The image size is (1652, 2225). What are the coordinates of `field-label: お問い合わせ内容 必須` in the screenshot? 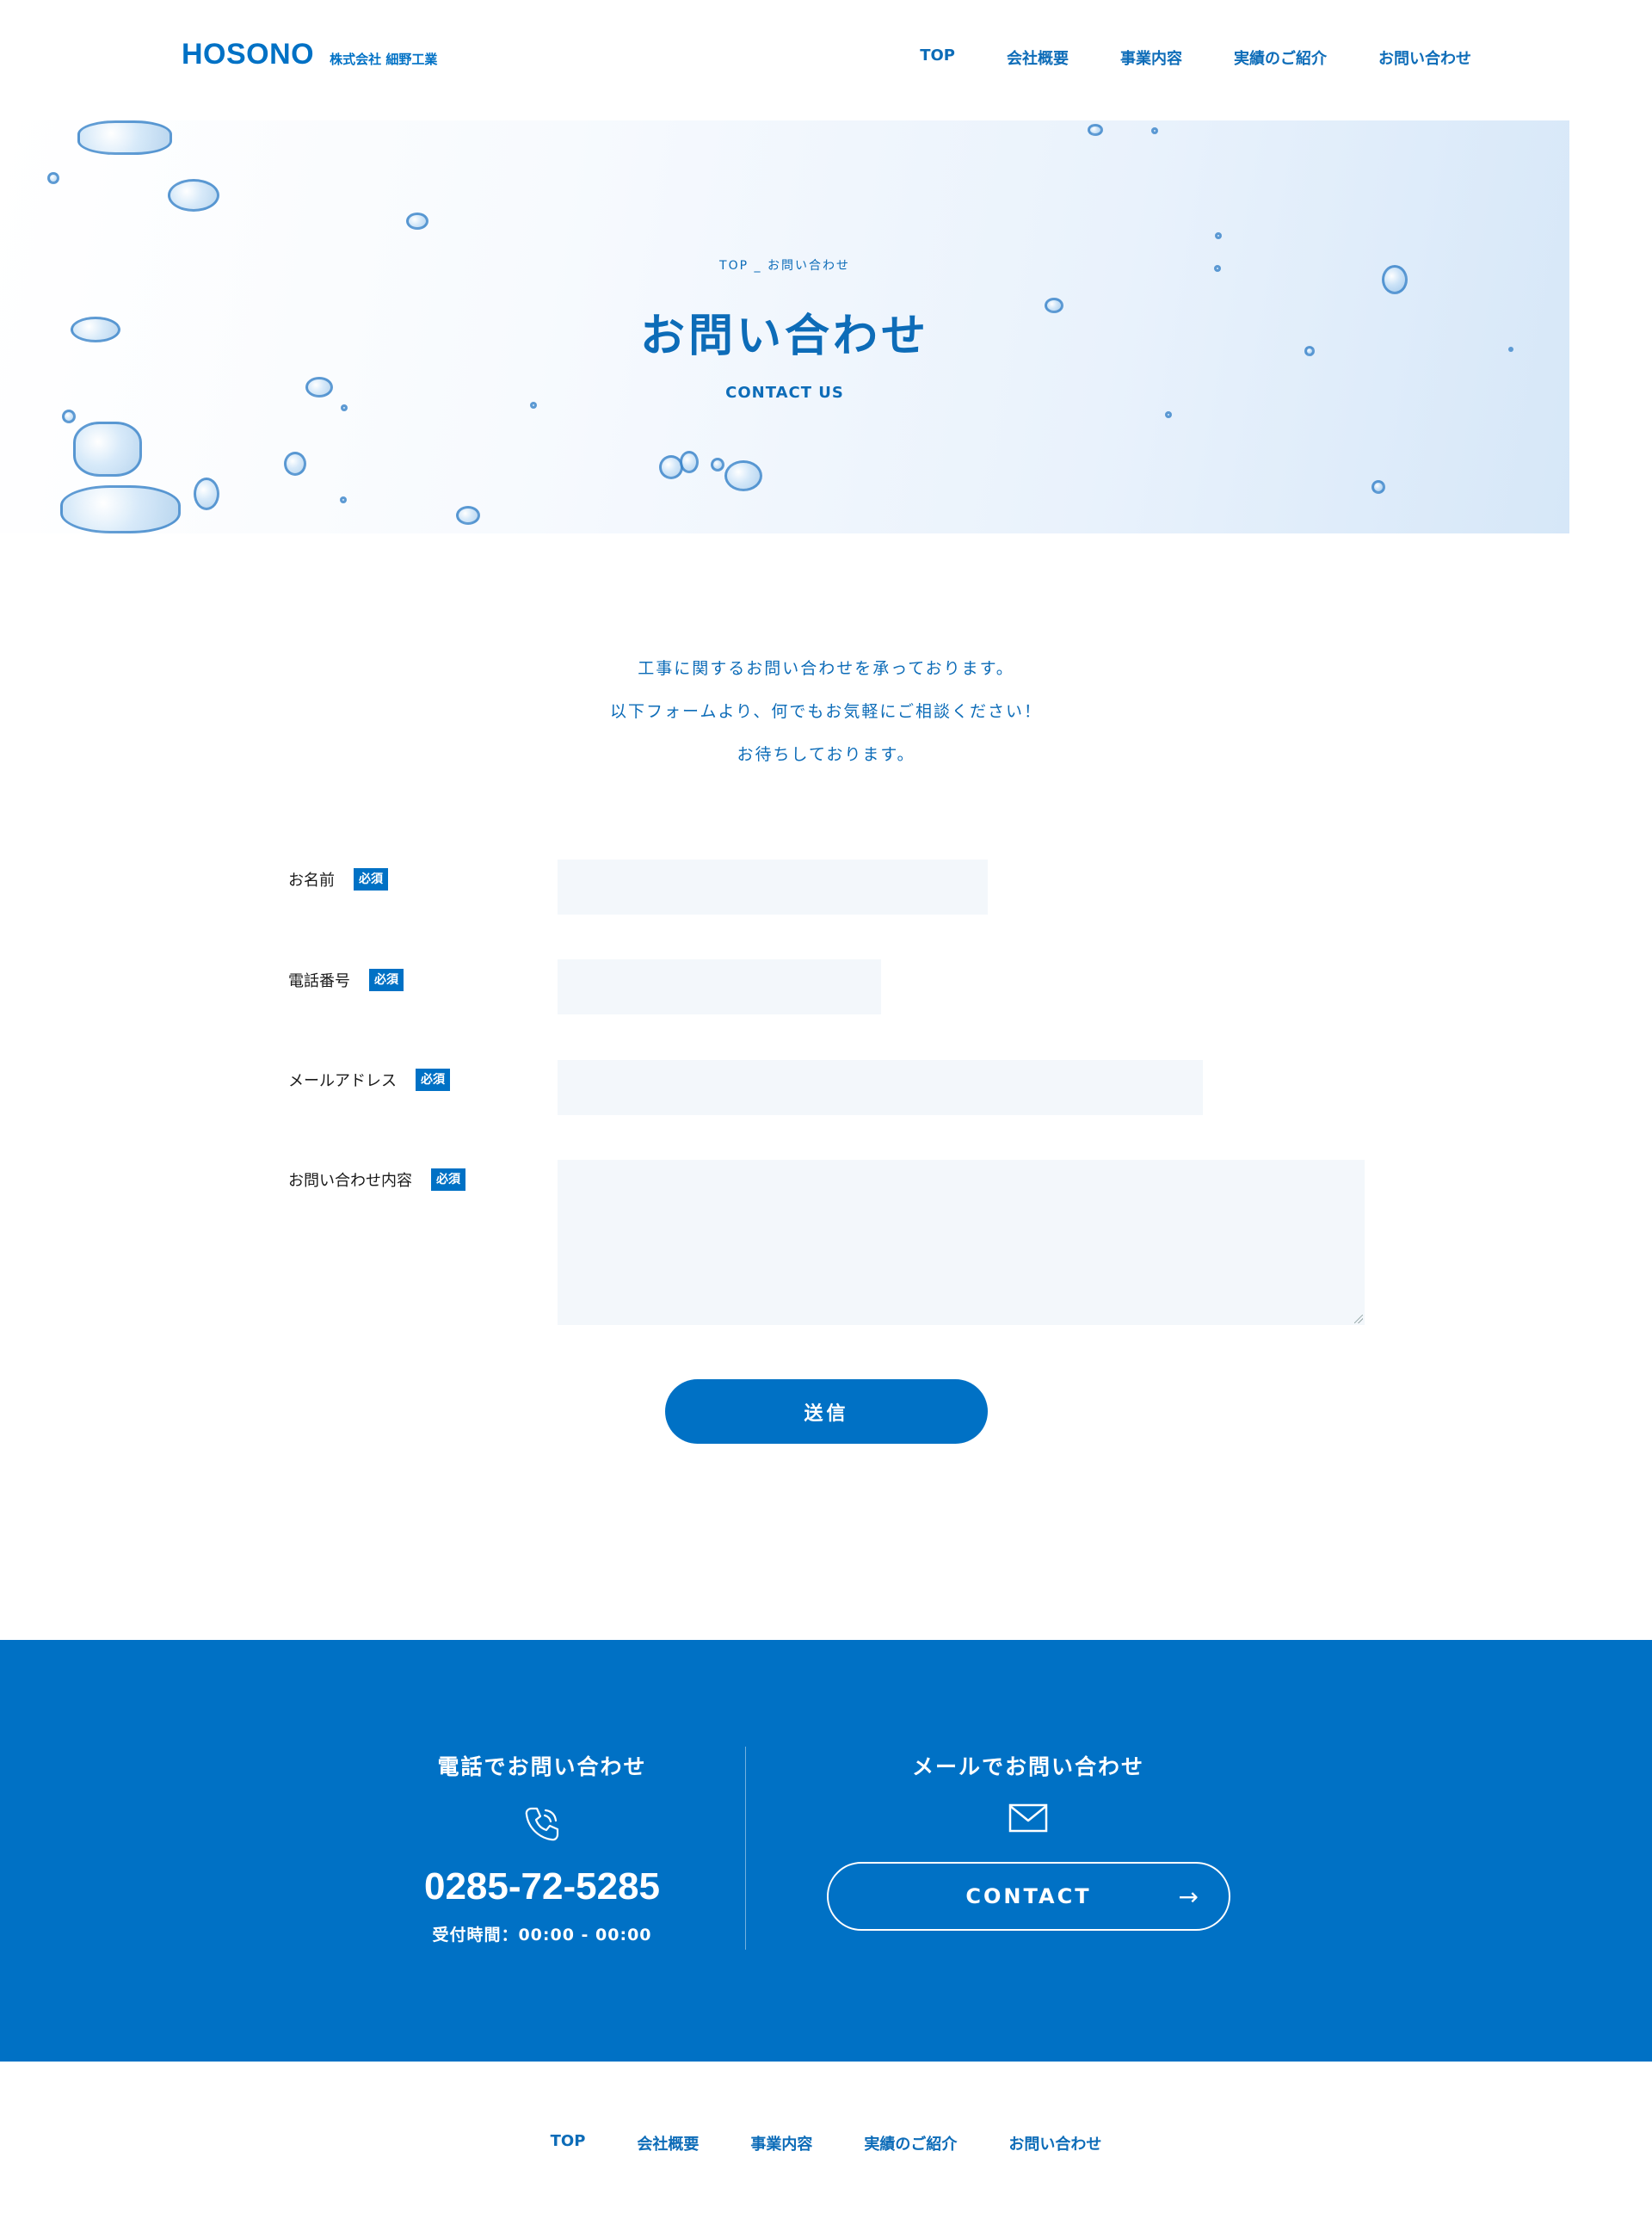 It's located at (376, 1180).